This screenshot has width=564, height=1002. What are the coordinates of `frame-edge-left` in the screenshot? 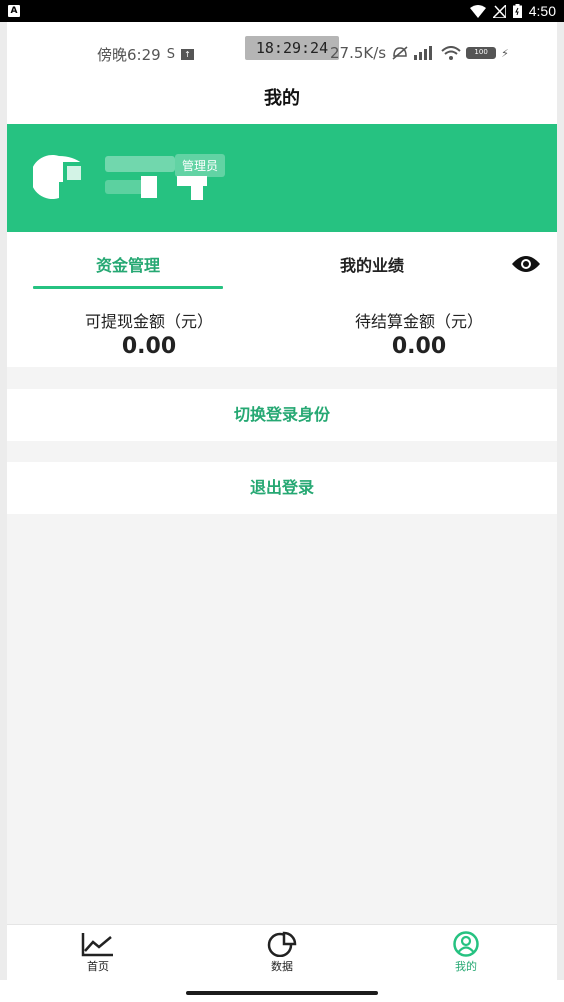 It's located at (3, 501).